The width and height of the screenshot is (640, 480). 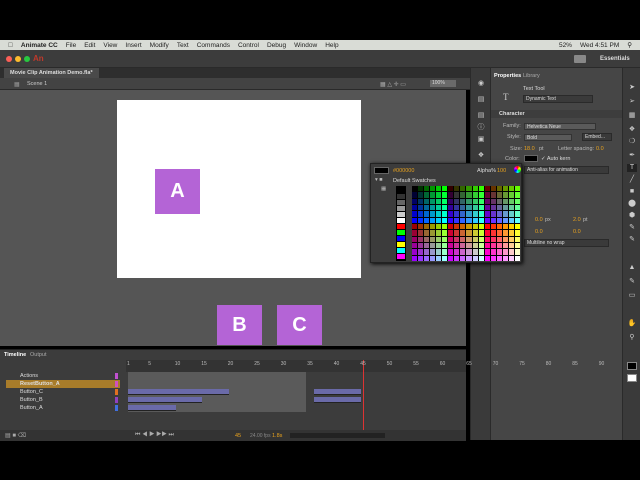 I want to click on menu-commands: Commands, so click(x=213, y=45).